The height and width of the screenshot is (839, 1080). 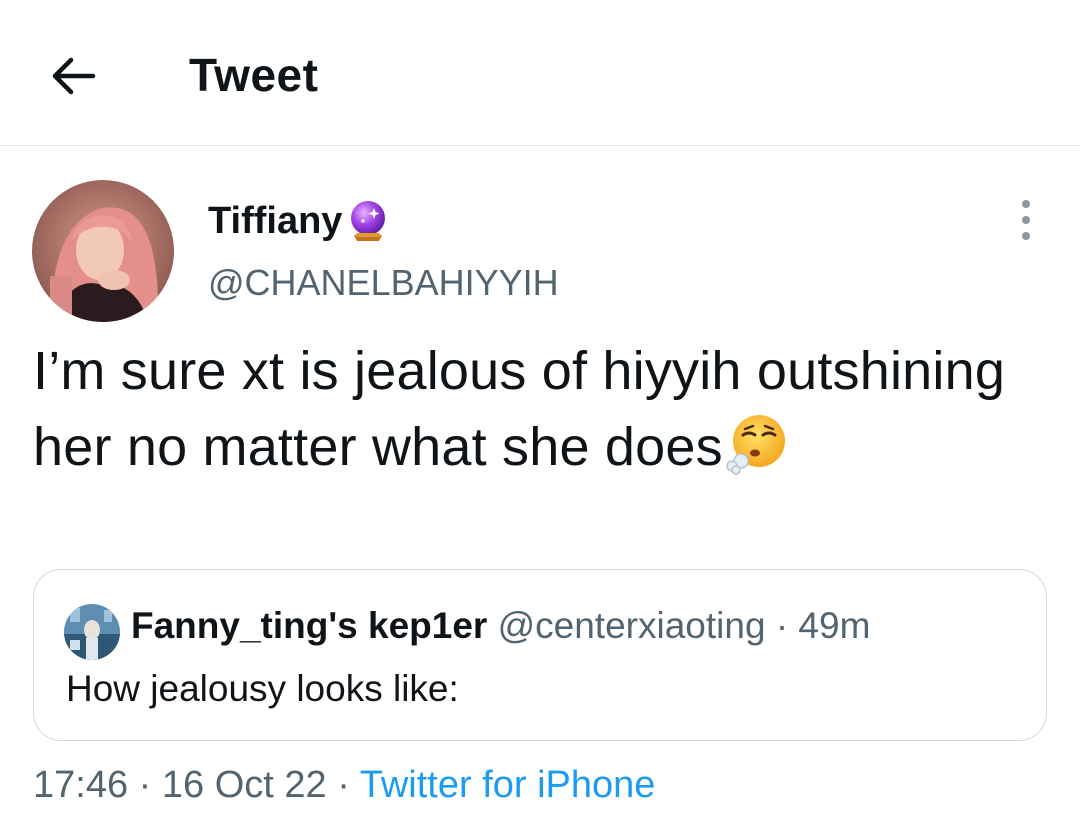 I want to click on author-avatar, so click(x=103, y=251).